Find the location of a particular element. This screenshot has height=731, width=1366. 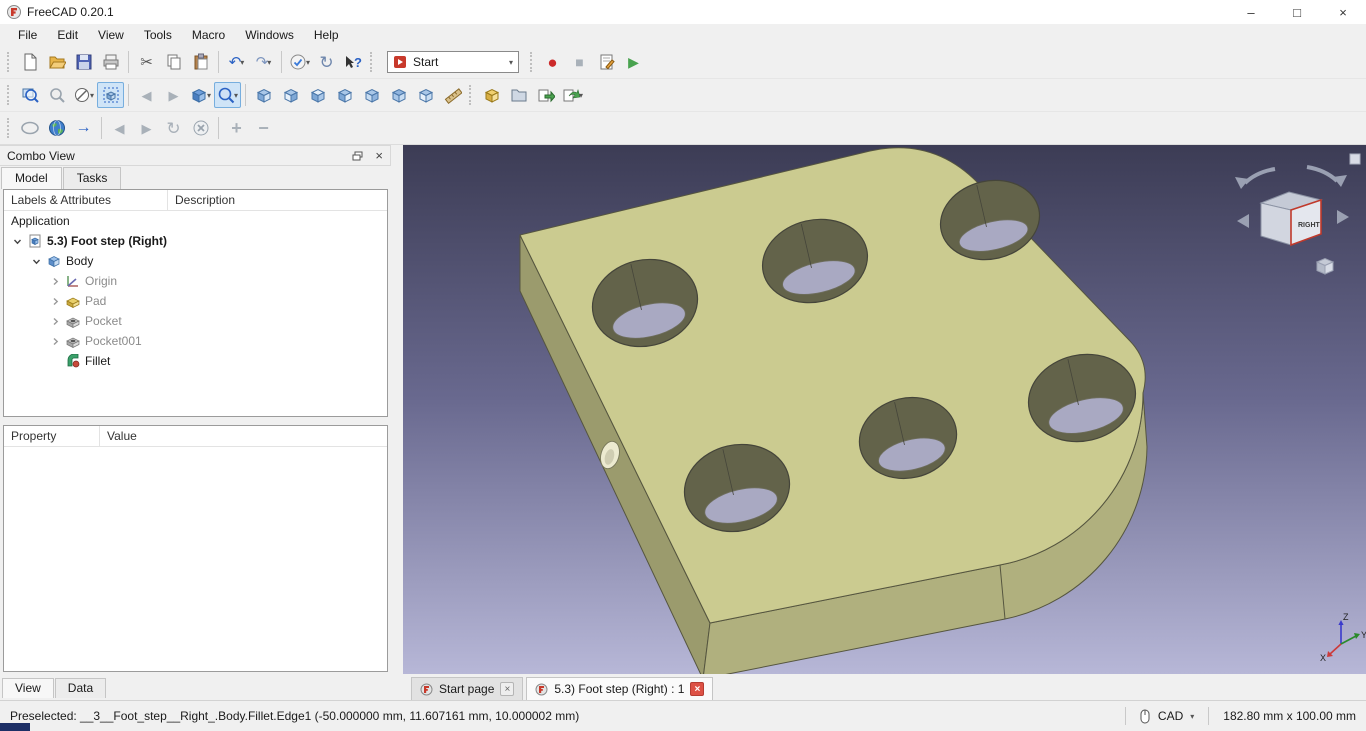

export-button is located at coordinates (545, 95).